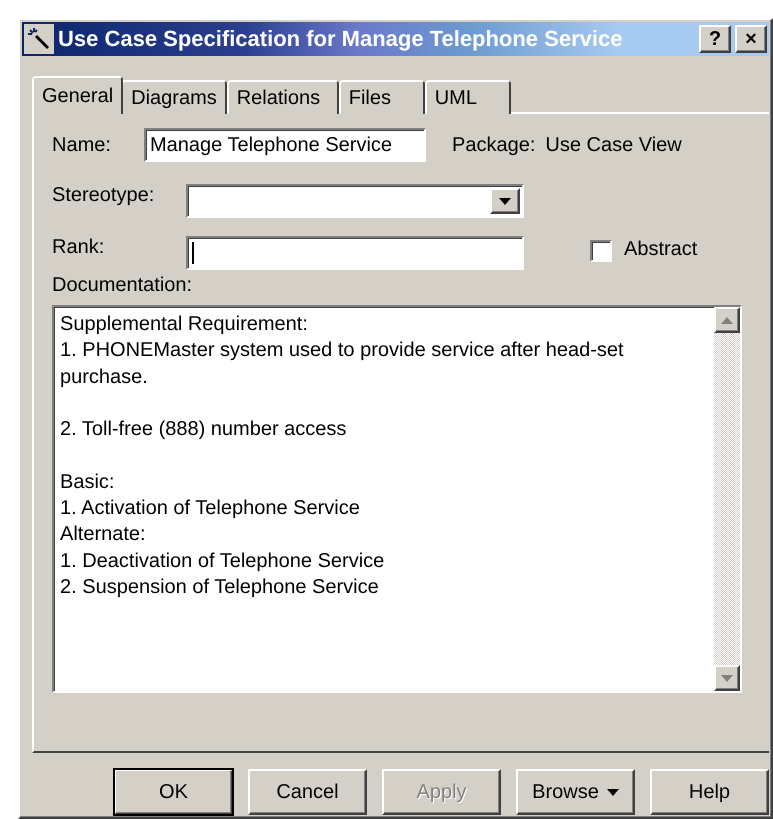  Describe the element at coordinates (307, 792) in the screenshot. I see `dialog-button: Cancel` at that location.